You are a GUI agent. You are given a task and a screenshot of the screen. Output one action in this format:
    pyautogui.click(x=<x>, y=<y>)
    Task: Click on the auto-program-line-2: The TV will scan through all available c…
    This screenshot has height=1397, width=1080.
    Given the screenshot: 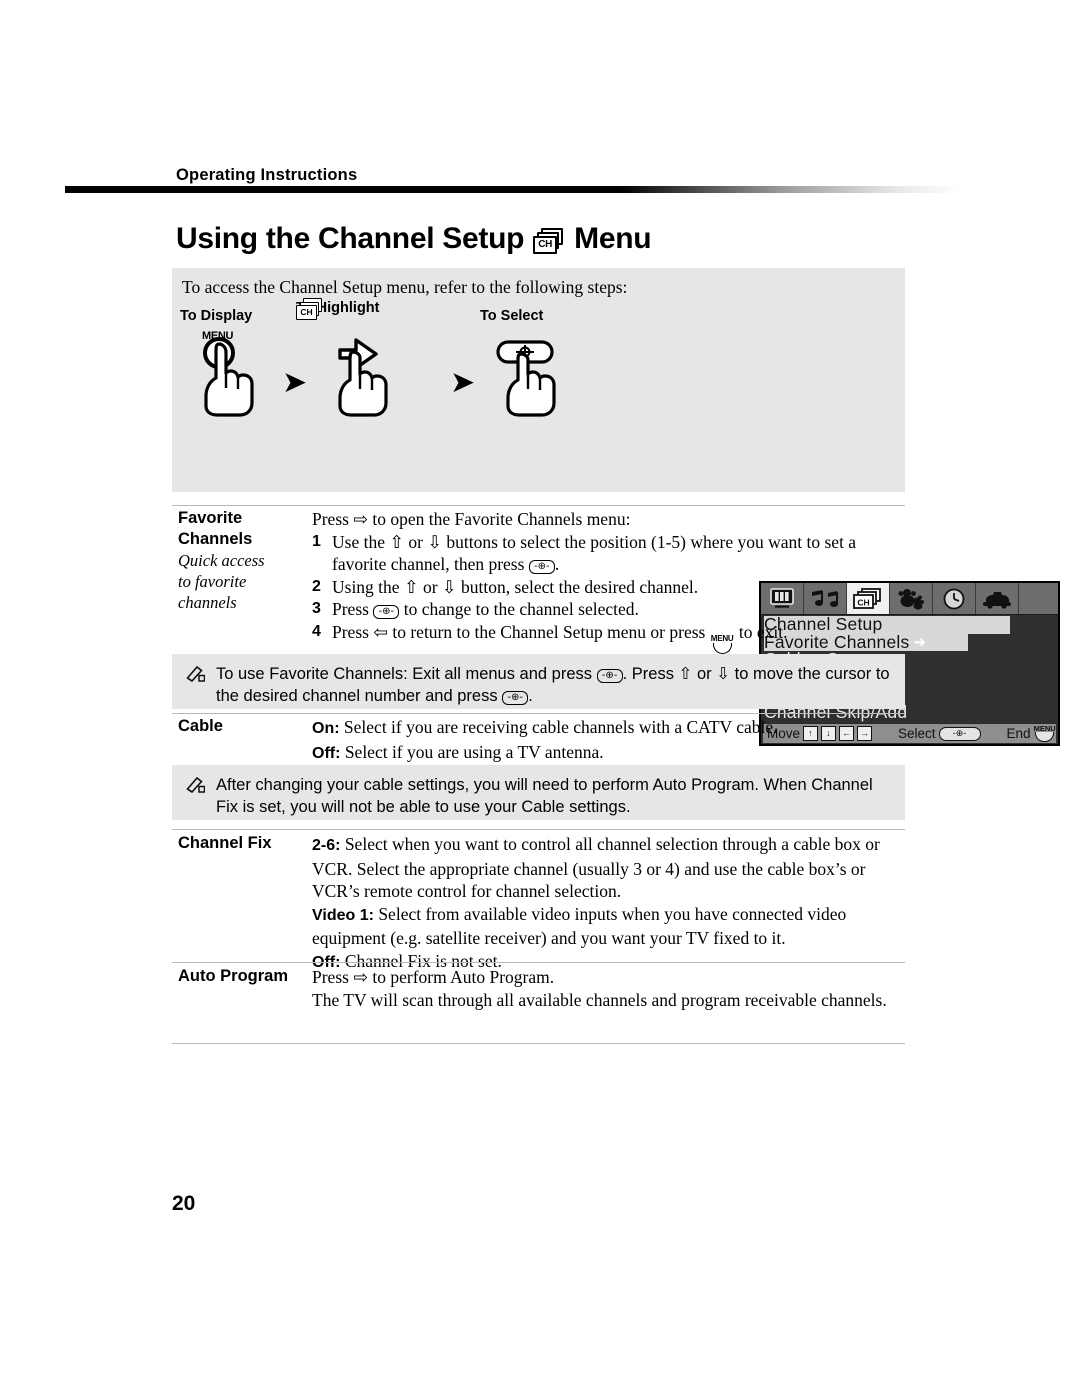 What is the action you would take?
    pyautogui.click(x=599, y=999)
    